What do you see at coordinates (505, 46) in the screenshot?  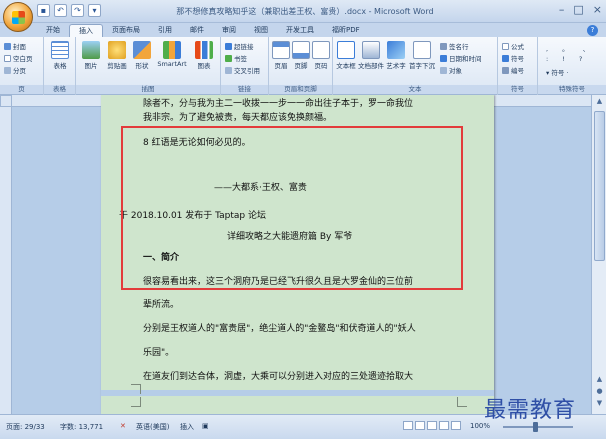 I see `equation-icon` at bounding box center [505, 46].